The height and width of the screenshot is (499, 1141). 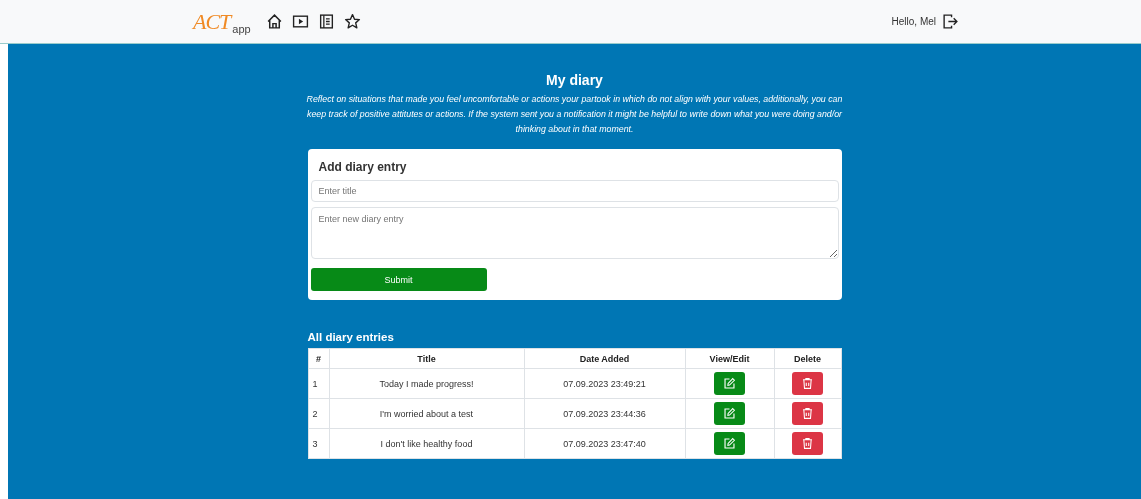 What do you see at coordinates (604, 358) in the screenshot?
I see `column-header: Date Added` at bounding box center [604, 358].